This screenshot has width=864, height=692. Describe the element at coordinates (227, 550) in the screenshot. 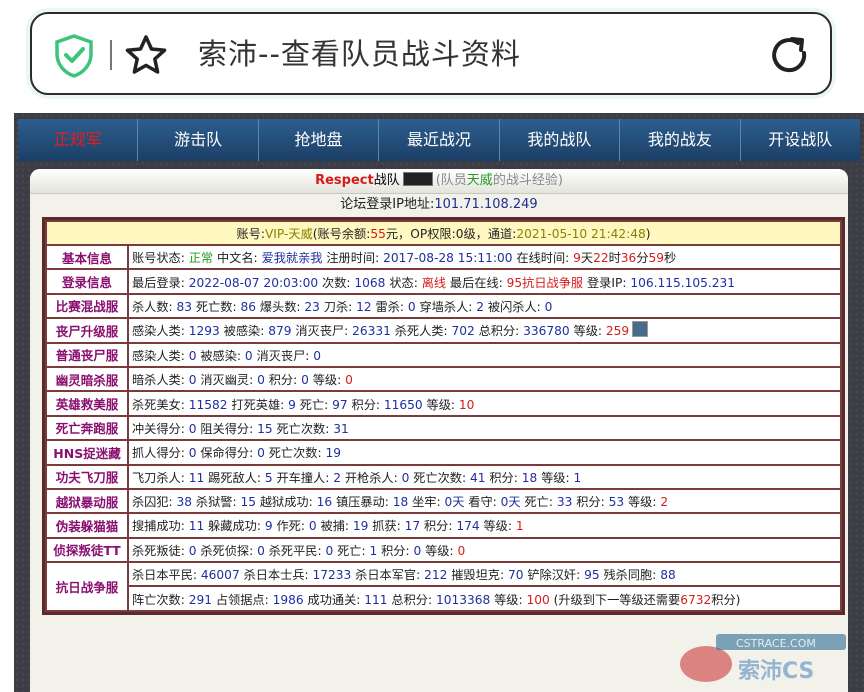

I see `field-label: 杀死侦探:` at that location.